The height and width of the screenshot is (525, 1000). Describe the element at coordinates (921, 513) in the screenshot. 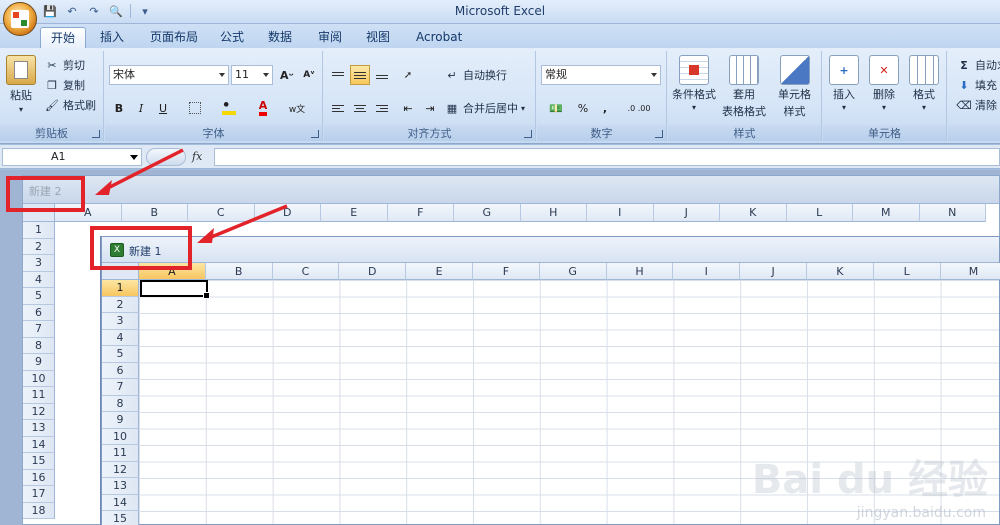

I see `baidu-watermark-url: jingyan.baidu.com` at that location.